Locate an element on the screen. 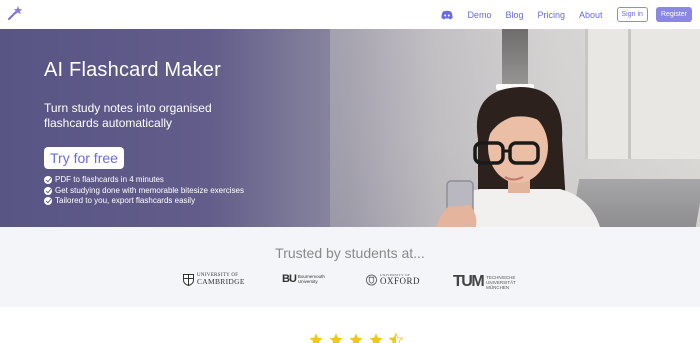 The height and width of the screenshot is (343, 700). register-button: Register is located at coordinates (673, 14).